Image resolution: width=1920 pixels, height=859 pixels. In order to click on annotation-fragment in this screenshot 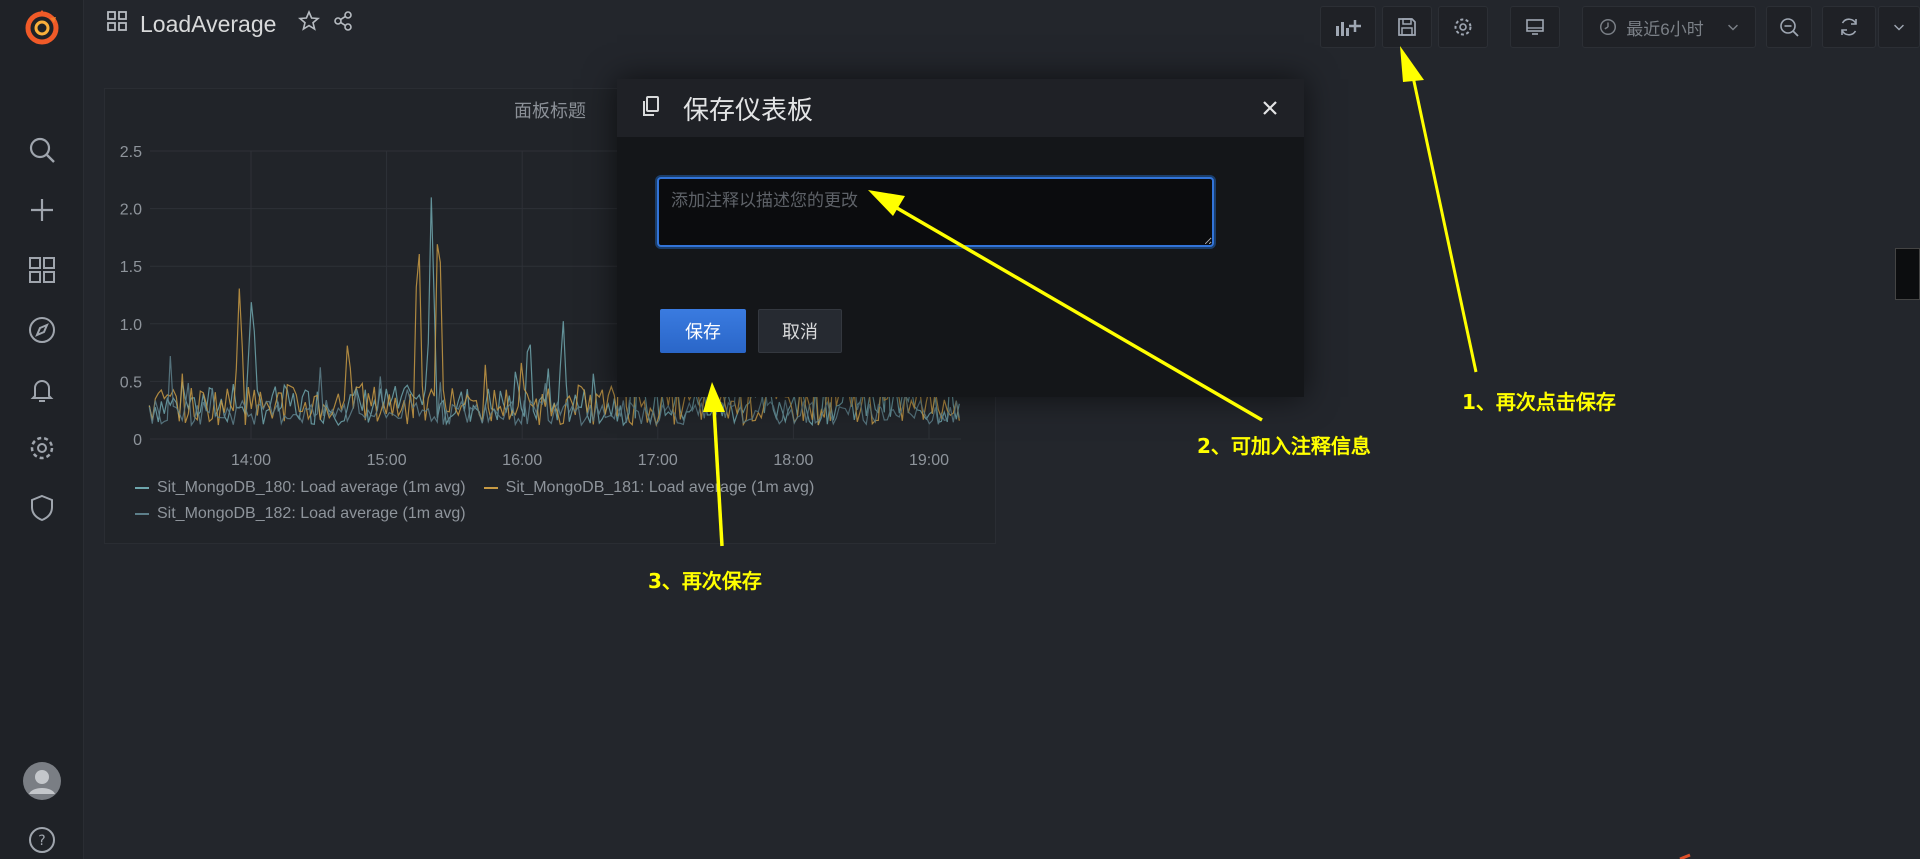, I will do `click(1685, 856)`.